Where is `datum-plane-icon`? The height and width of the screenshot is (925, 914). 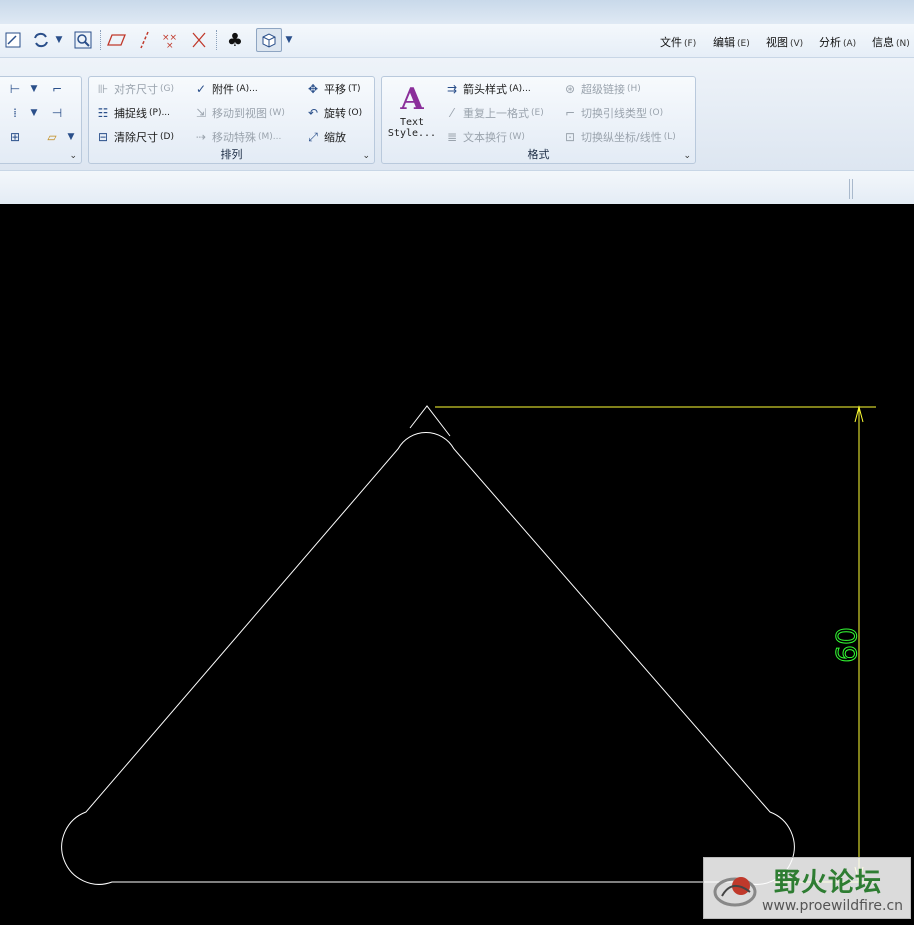
datum-plane-icon is located at coordinates (117, 40).